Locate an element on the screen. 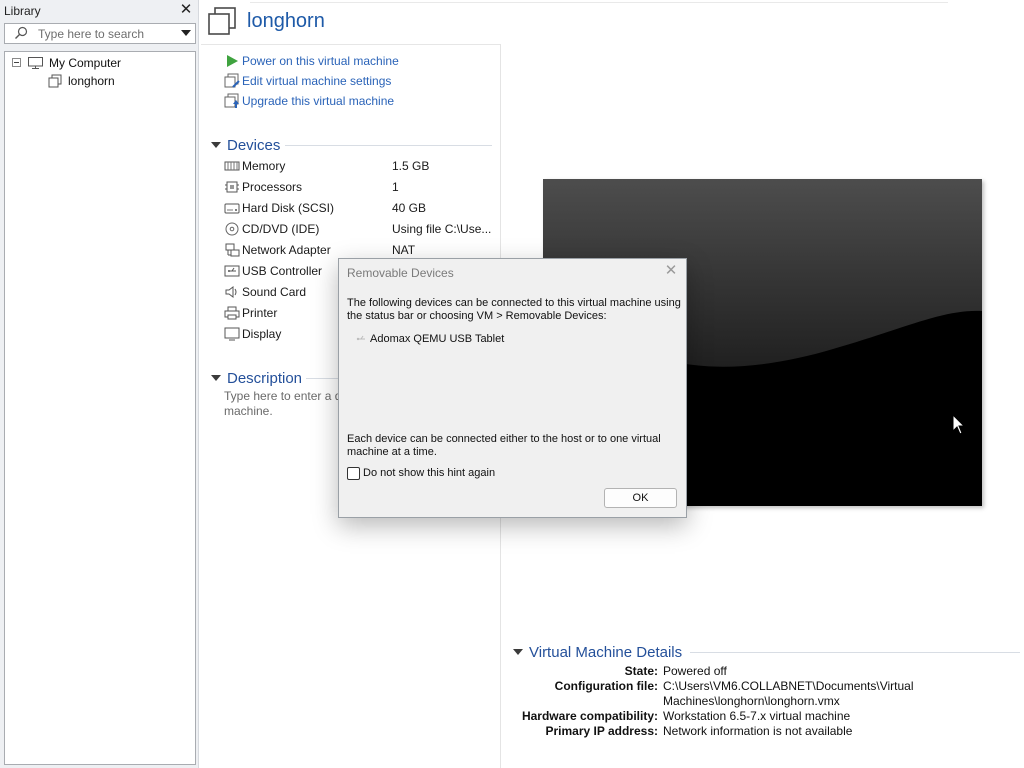  search-dropdown-arrow-icon is located at coordinates (186, 33).